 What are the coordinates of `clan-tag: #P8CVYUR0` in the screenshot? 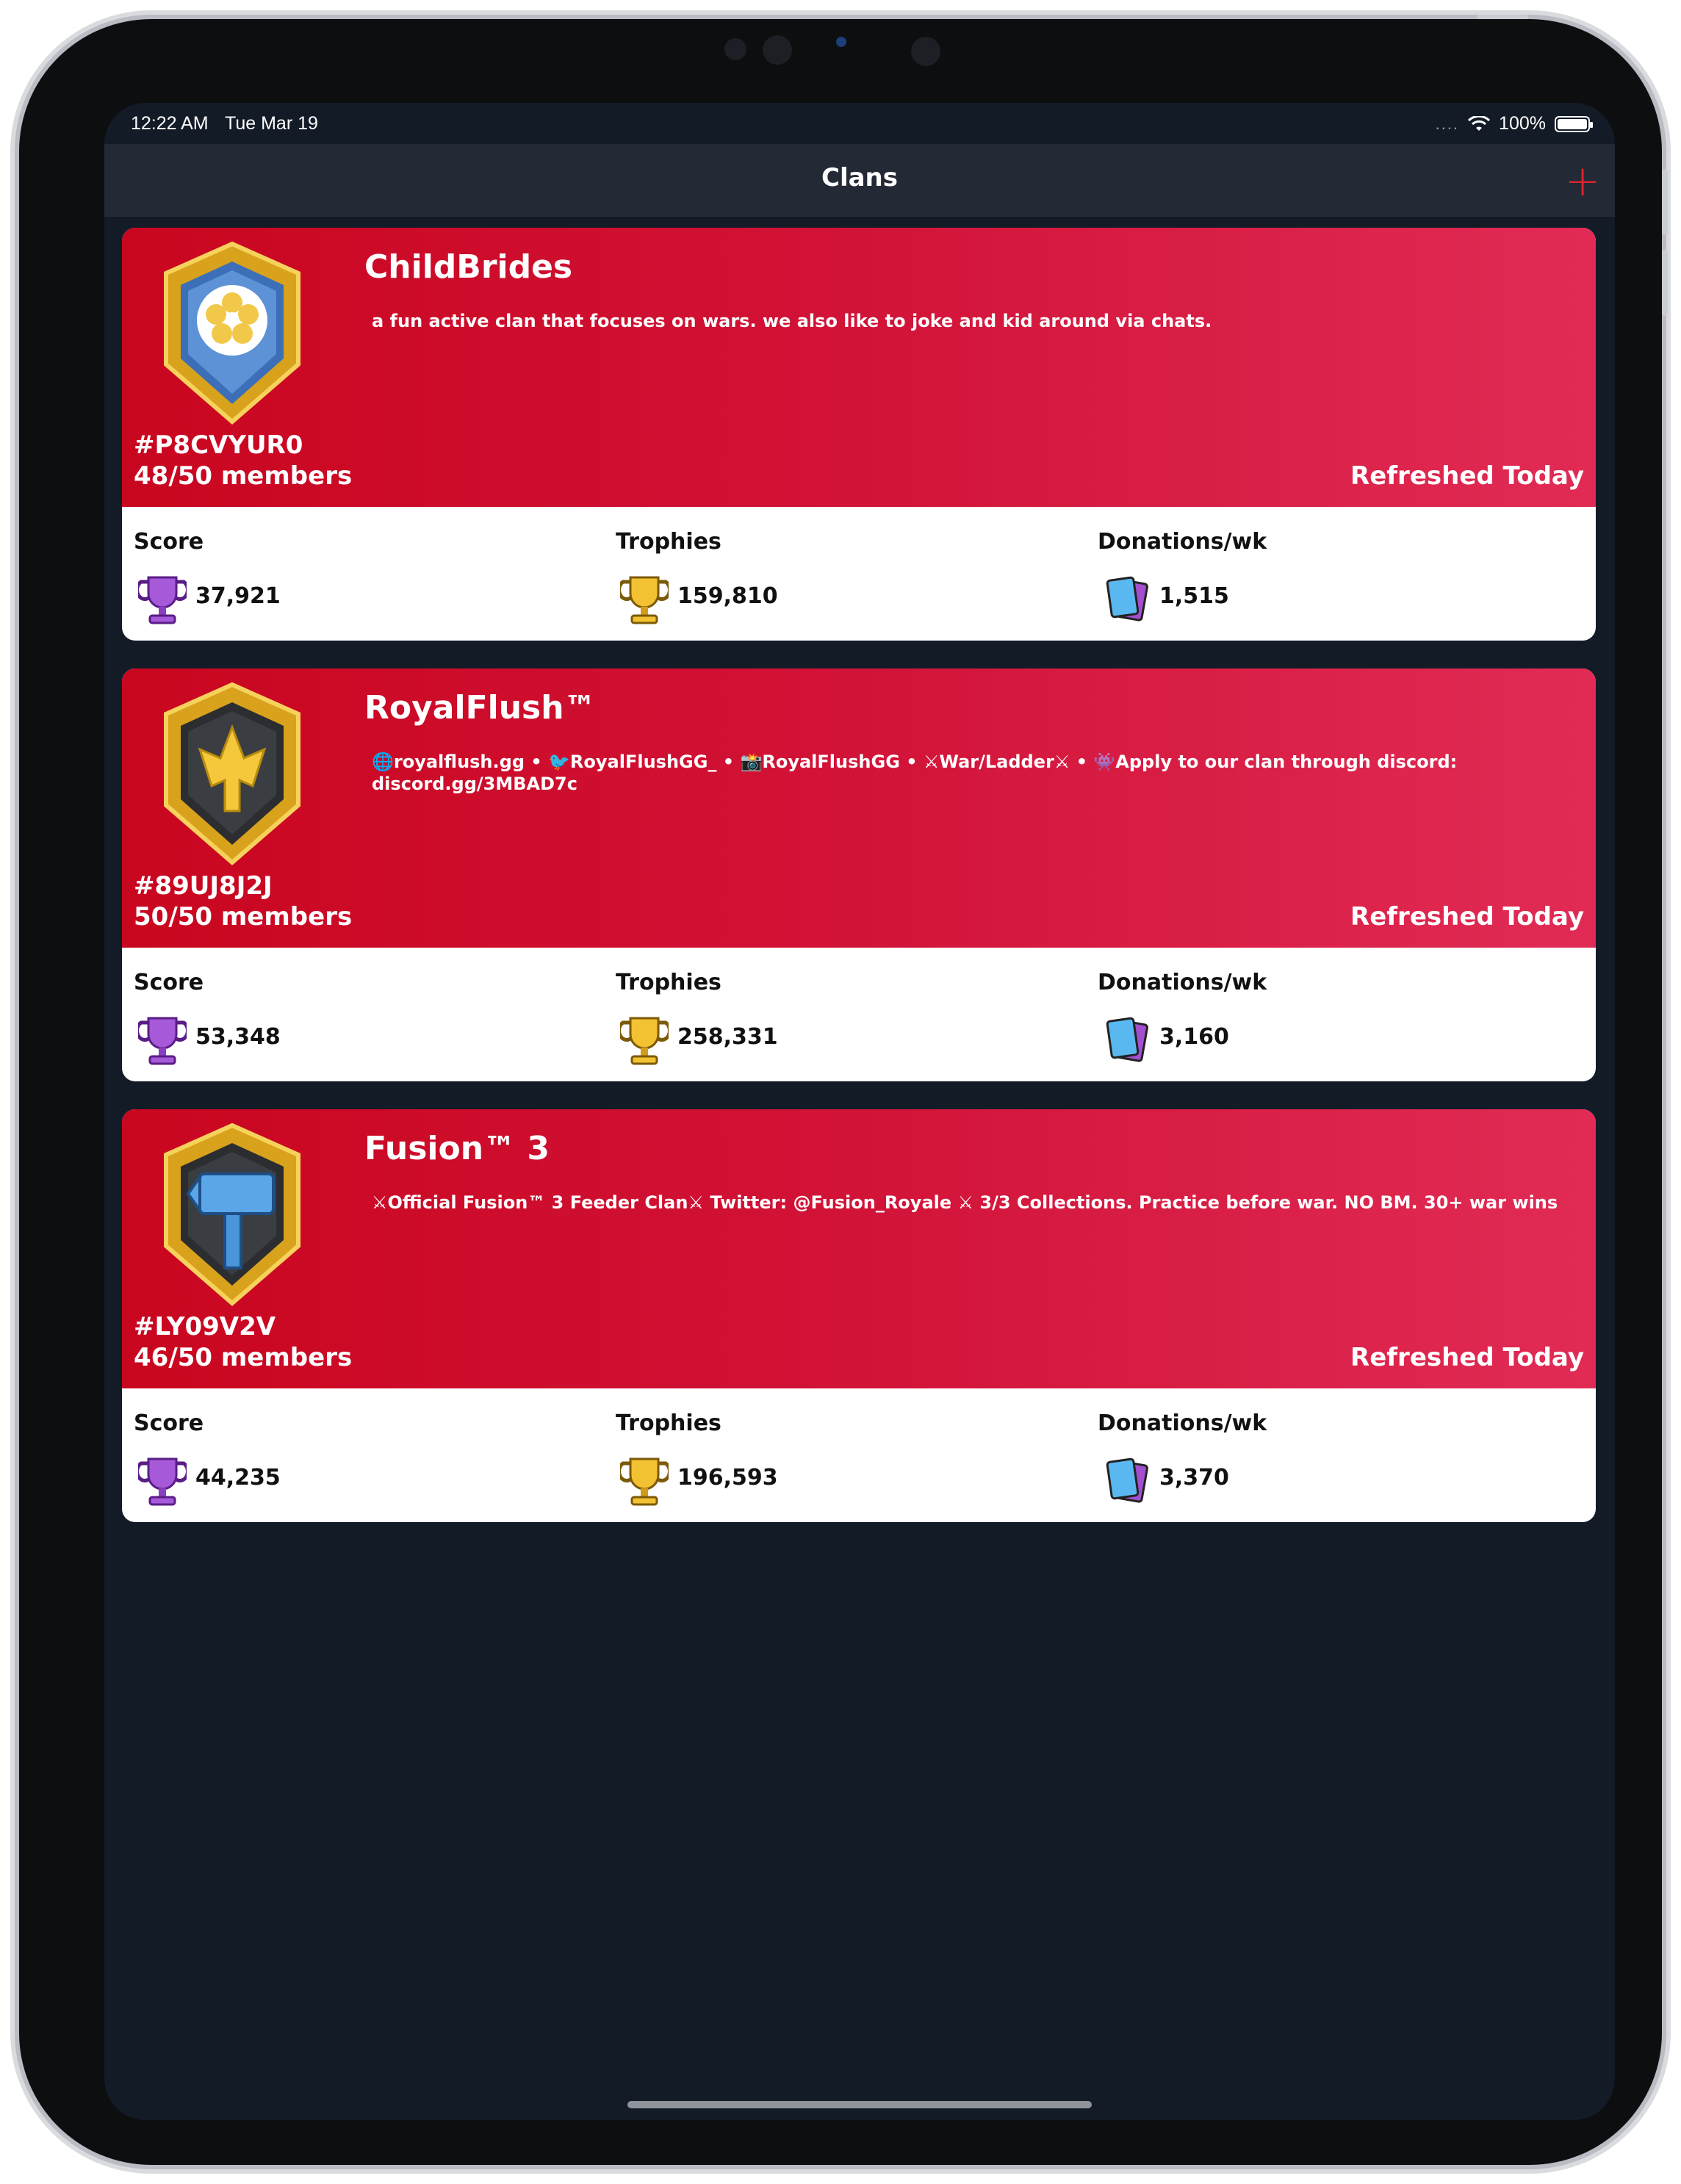 It's located at (218, 445).